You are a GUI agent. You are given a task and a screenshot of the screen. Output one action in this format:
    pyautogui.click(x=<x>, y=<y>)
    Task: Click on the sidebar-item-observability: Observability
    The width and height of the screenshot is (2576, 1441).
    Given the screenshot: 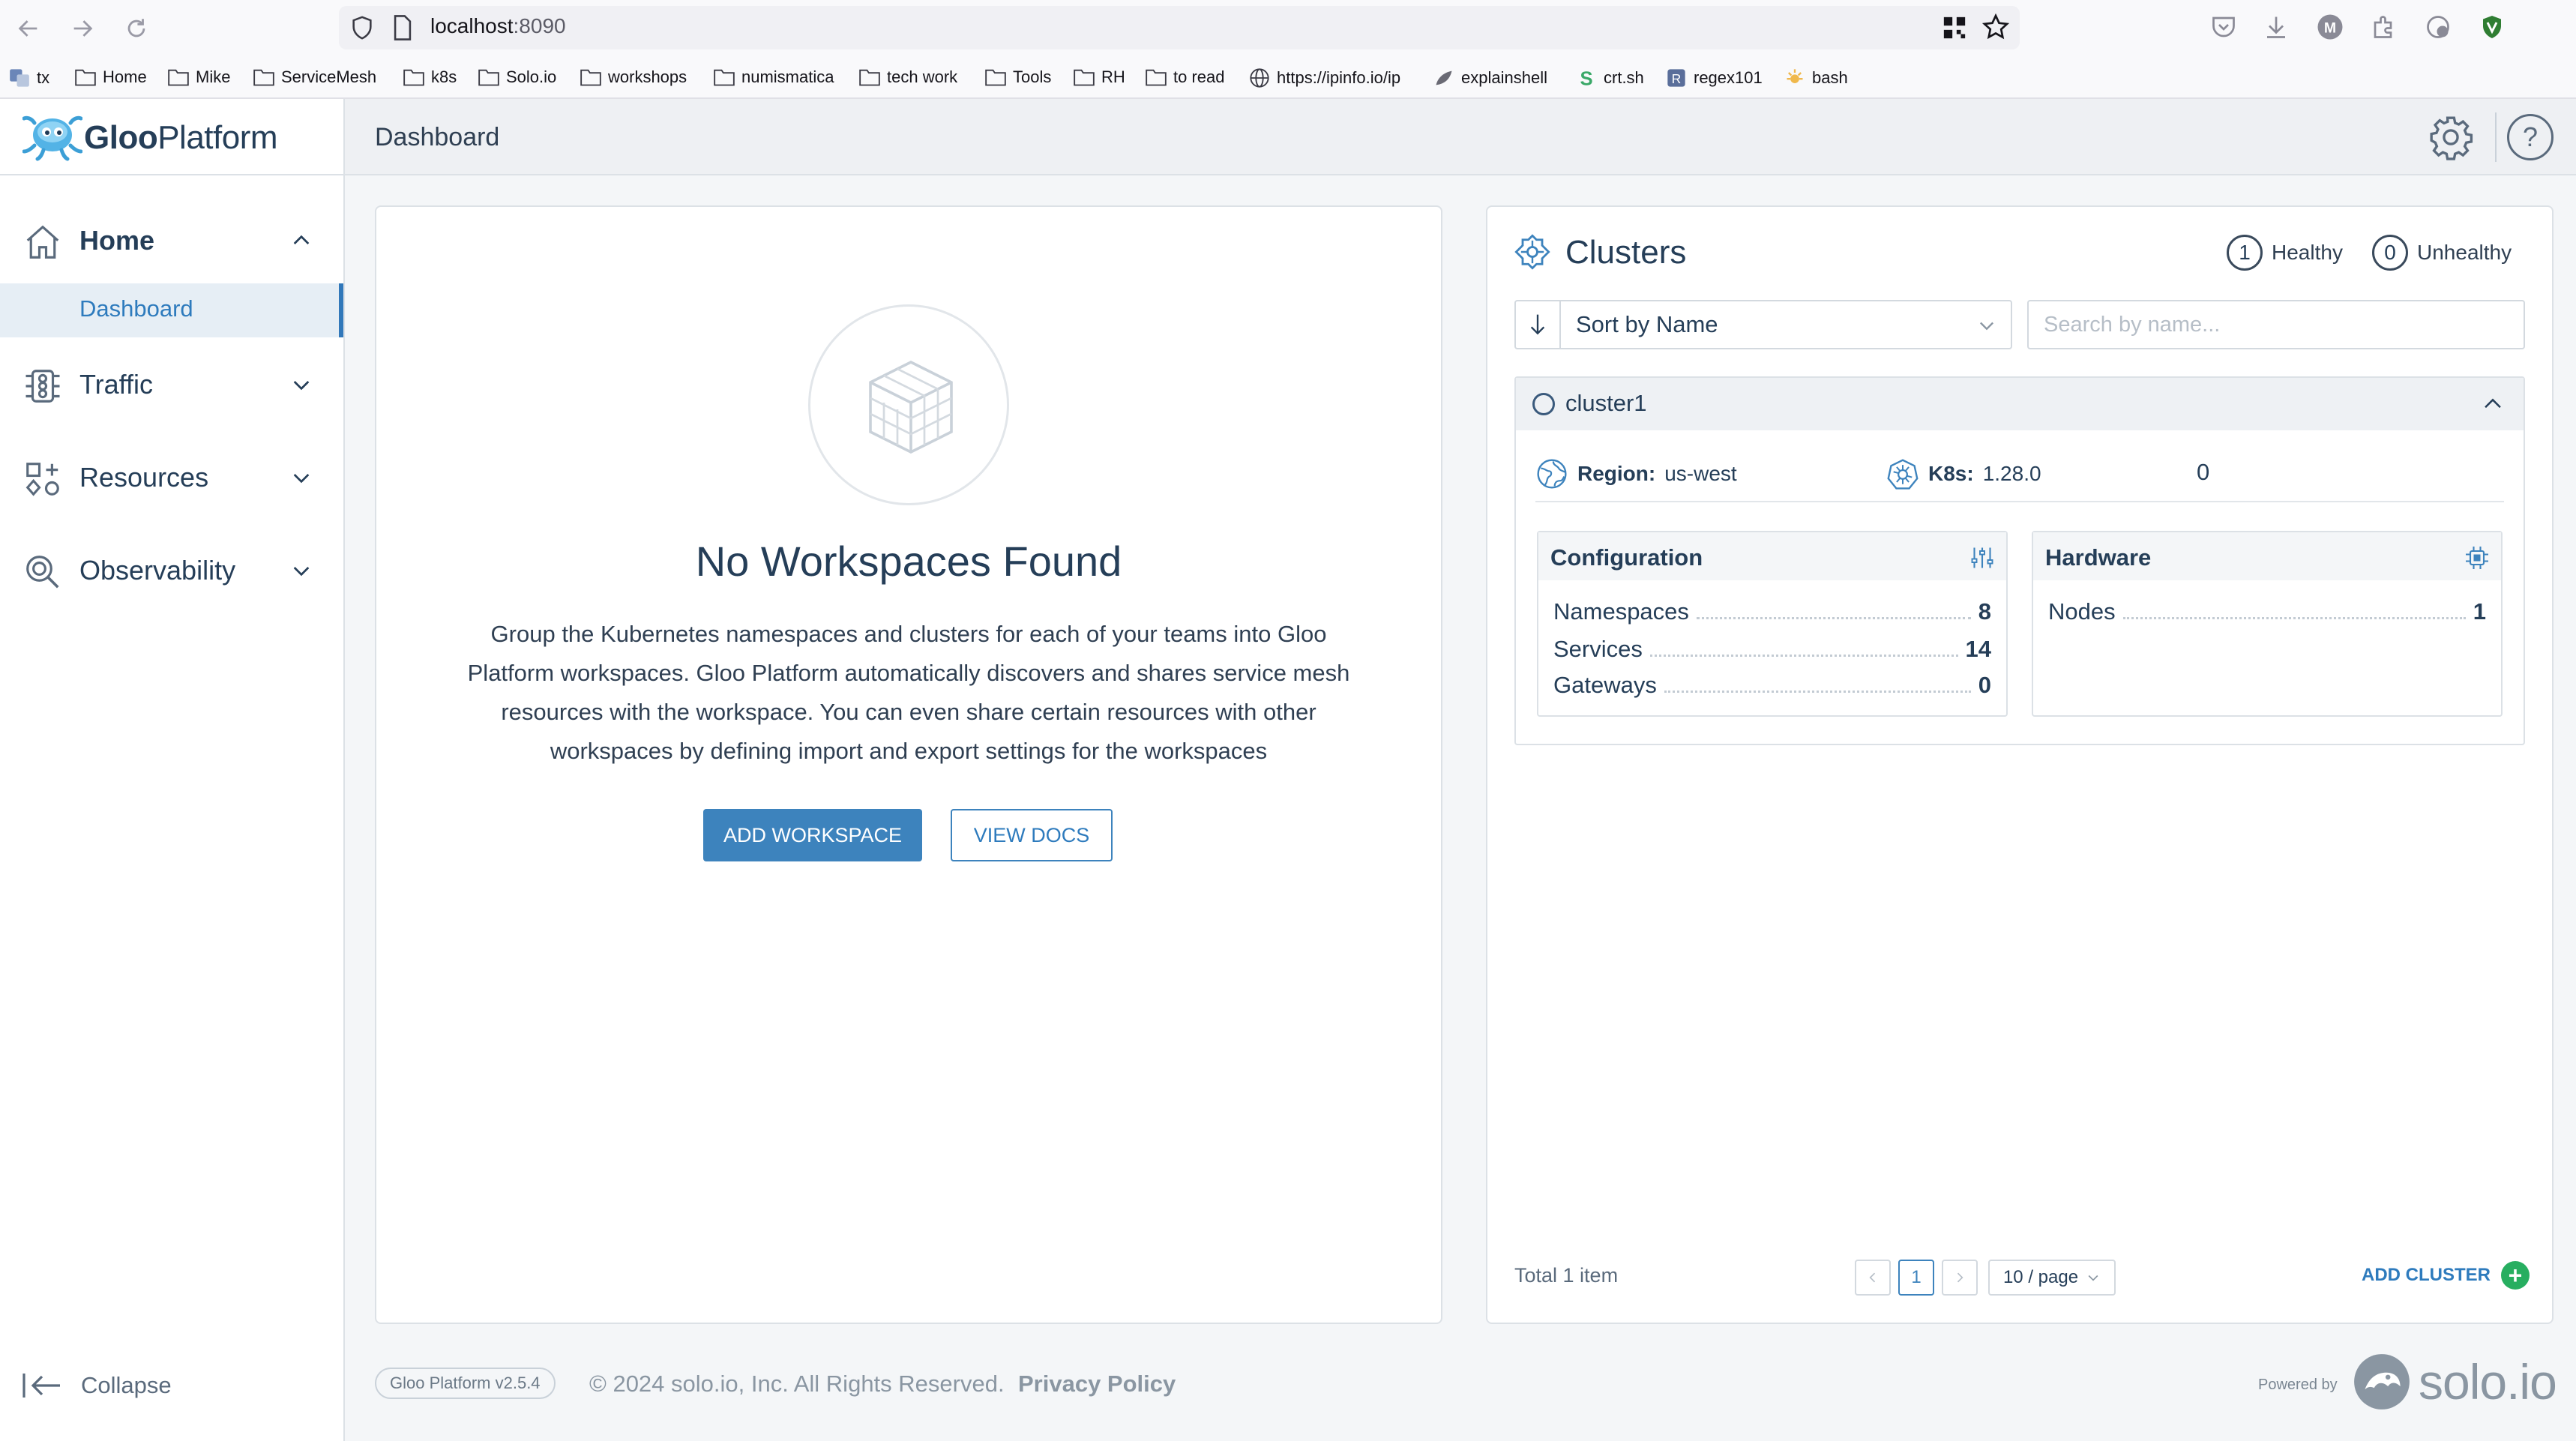 What is the action you would take?
    pyautogui.click(x=171, y=570)
    